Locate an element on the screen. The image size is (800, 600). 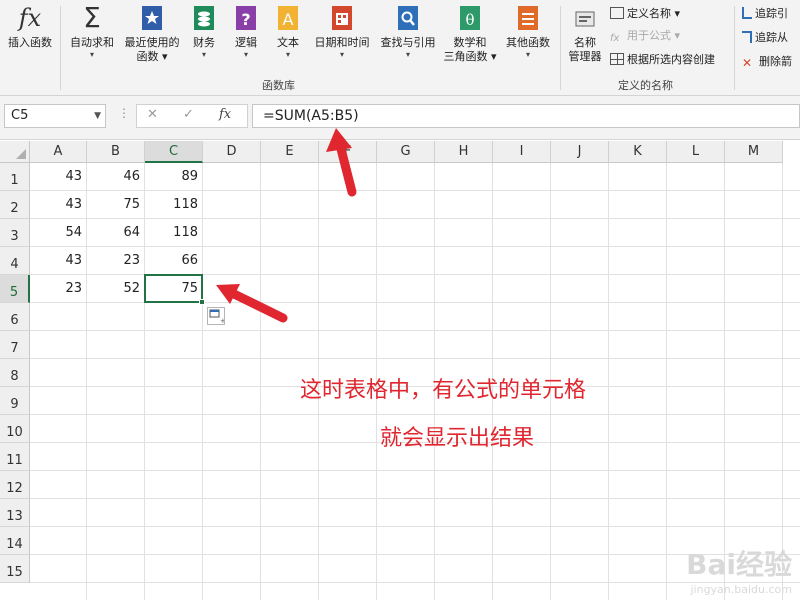
row-header: 6 is located at coordinates (15, 317).